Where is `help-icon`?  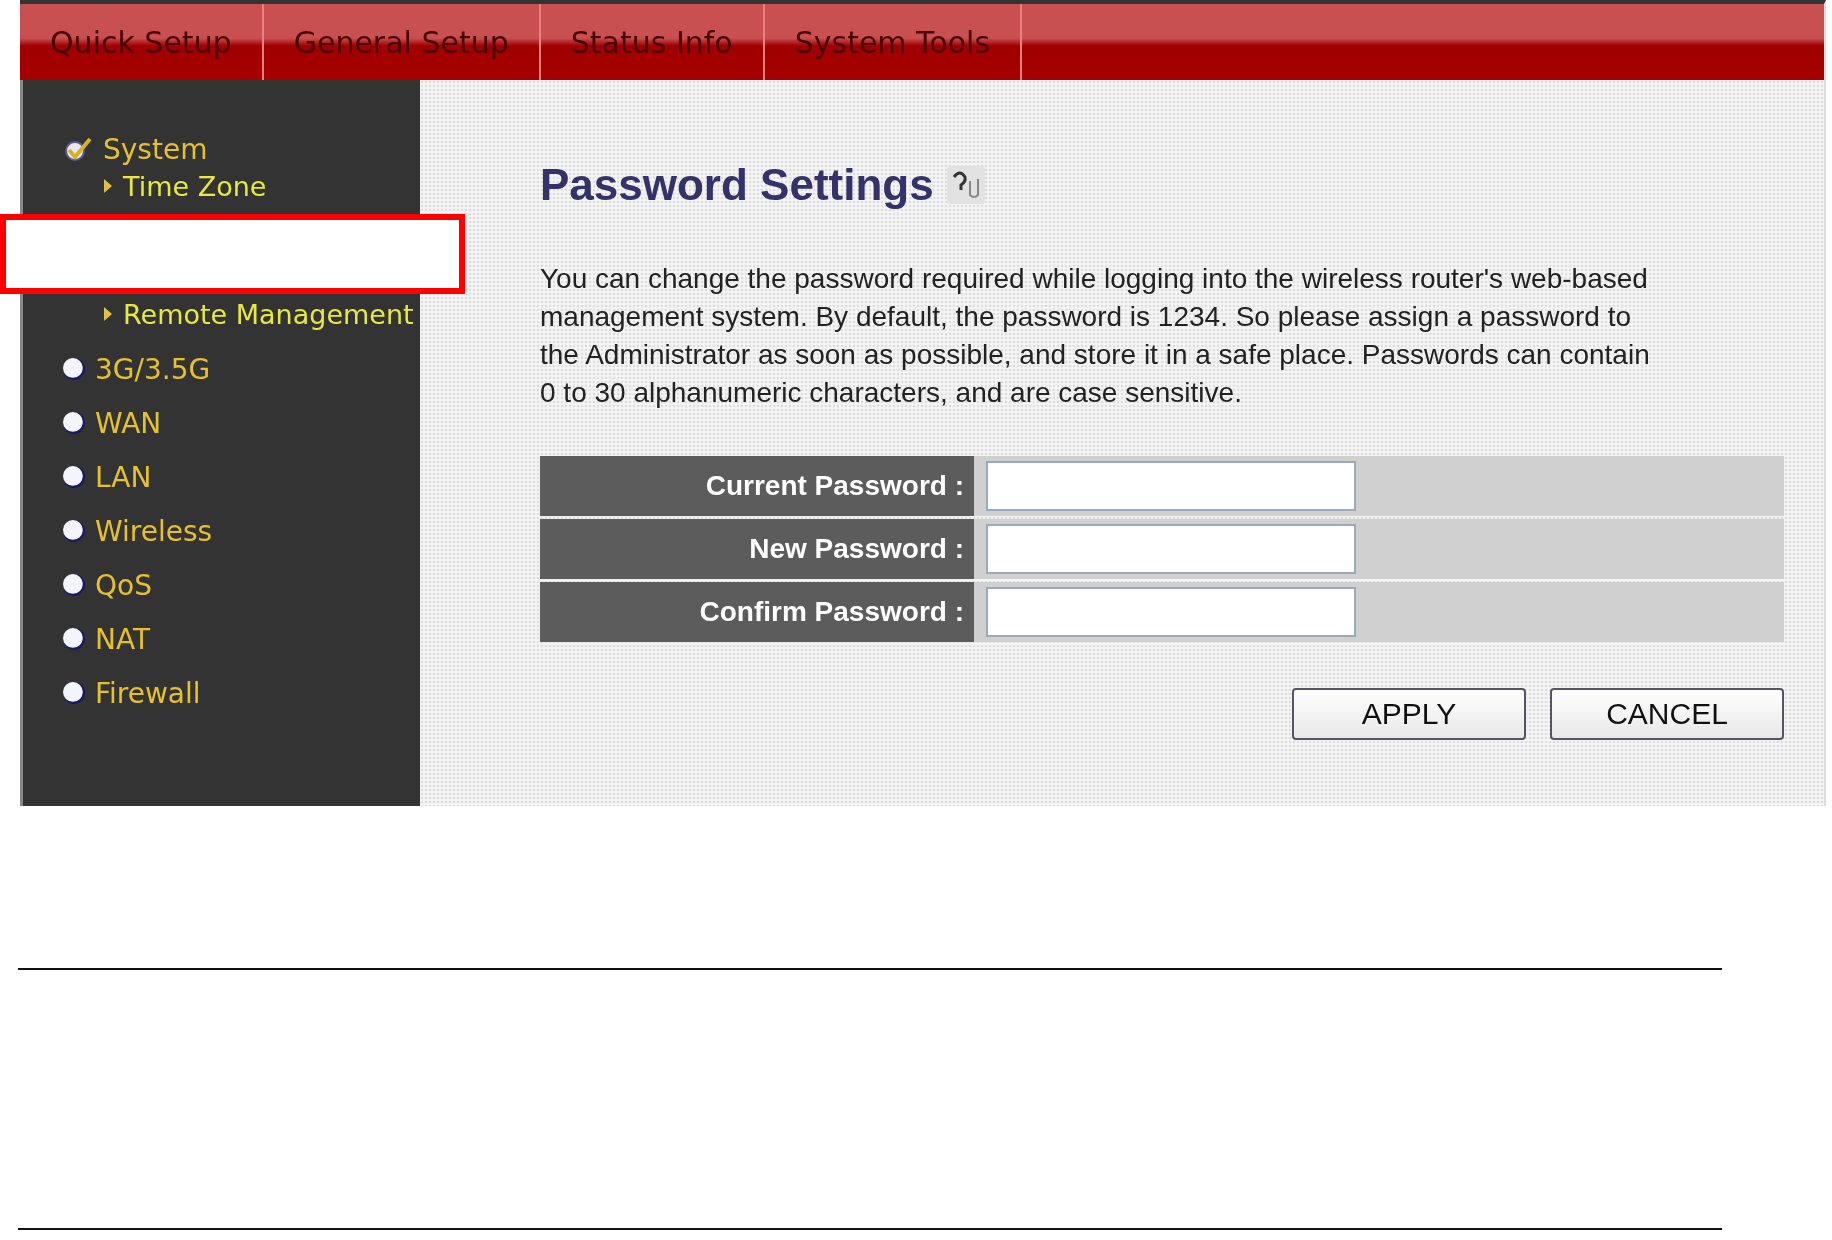
help-icon is located at coordinates (965, 185).